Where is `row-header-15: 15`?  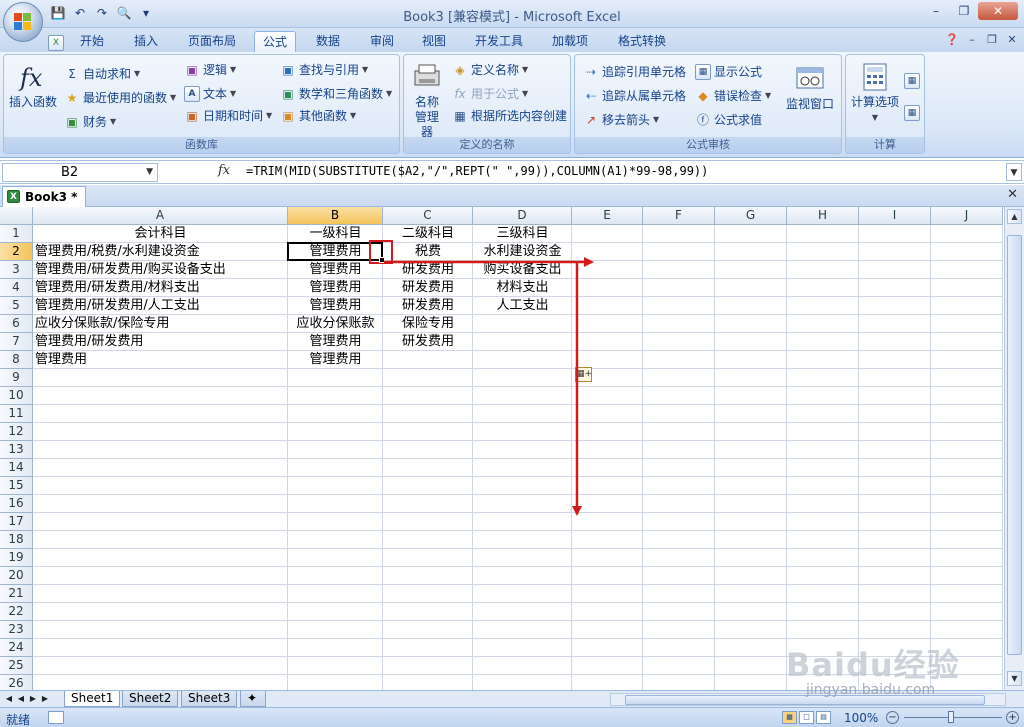 row-header-15: 15 is located at coordinates (16, 486).